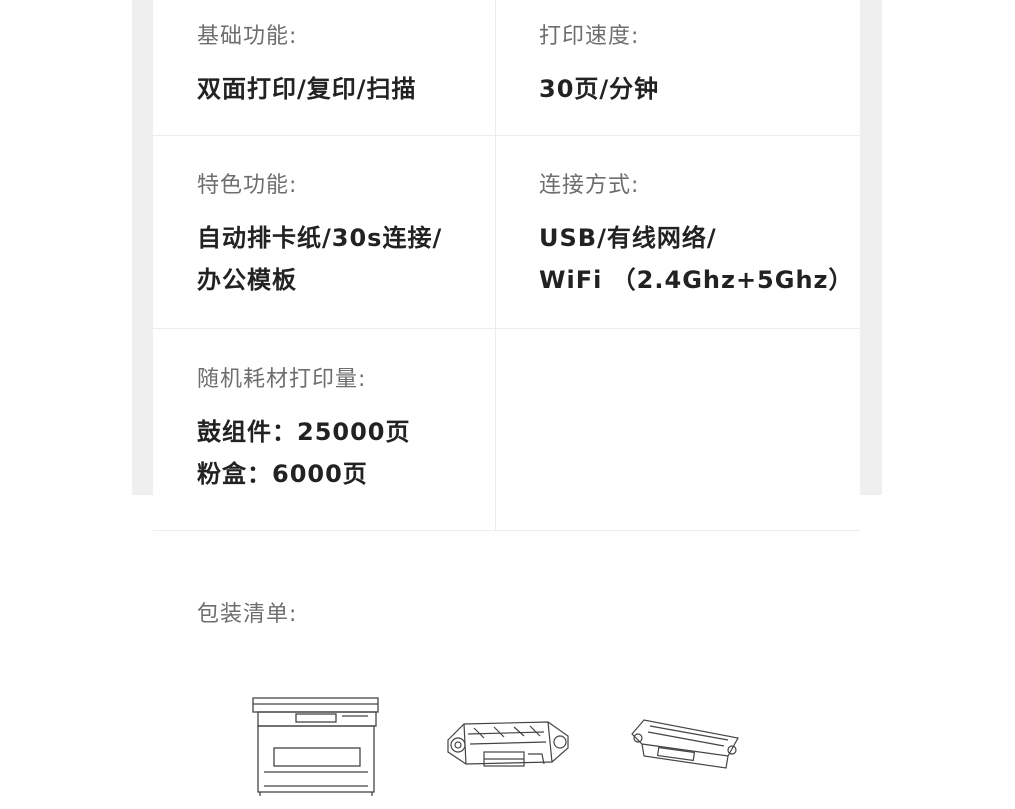  I want to click on spec-connectivity: 连接方式: USB/有线网络/ WiFi （2.4Ghz+5Ghz）, so click(696, 234).